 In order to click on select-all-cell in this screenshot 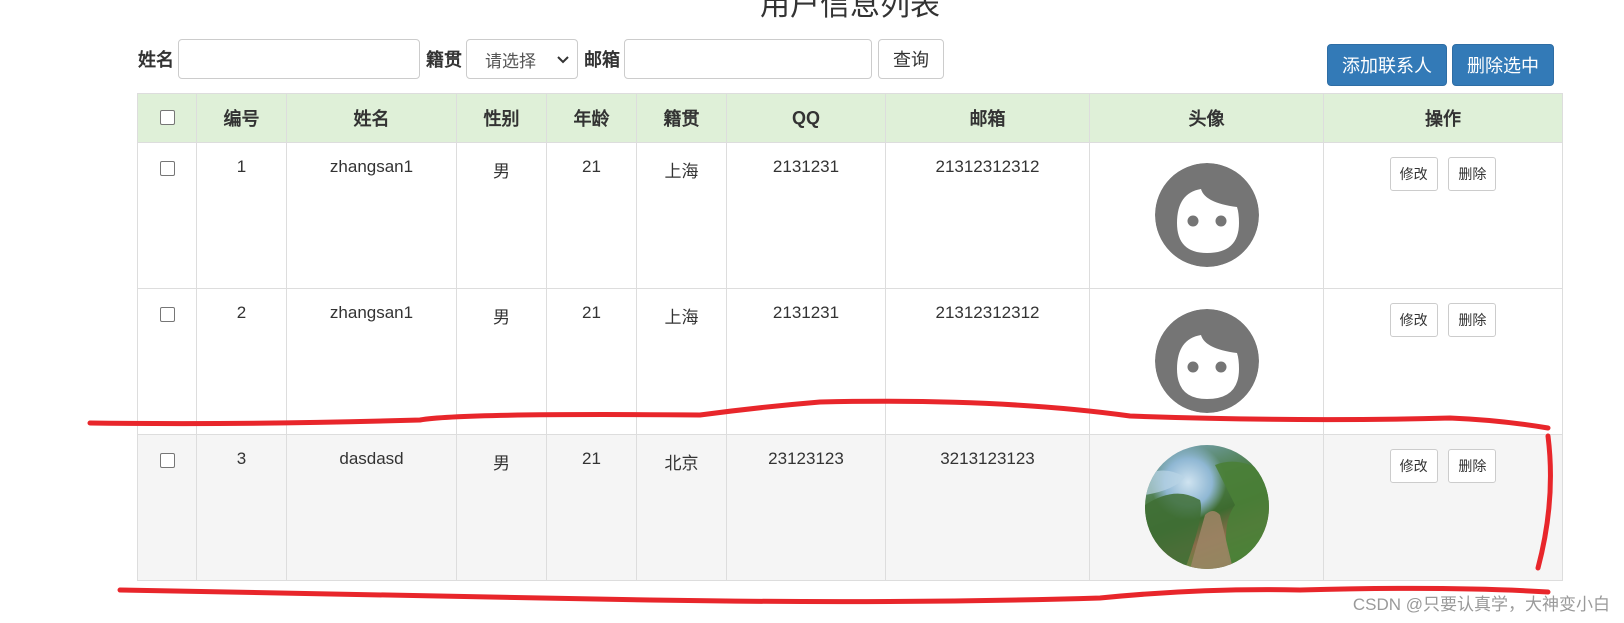, I will do `click(167, 118)`.